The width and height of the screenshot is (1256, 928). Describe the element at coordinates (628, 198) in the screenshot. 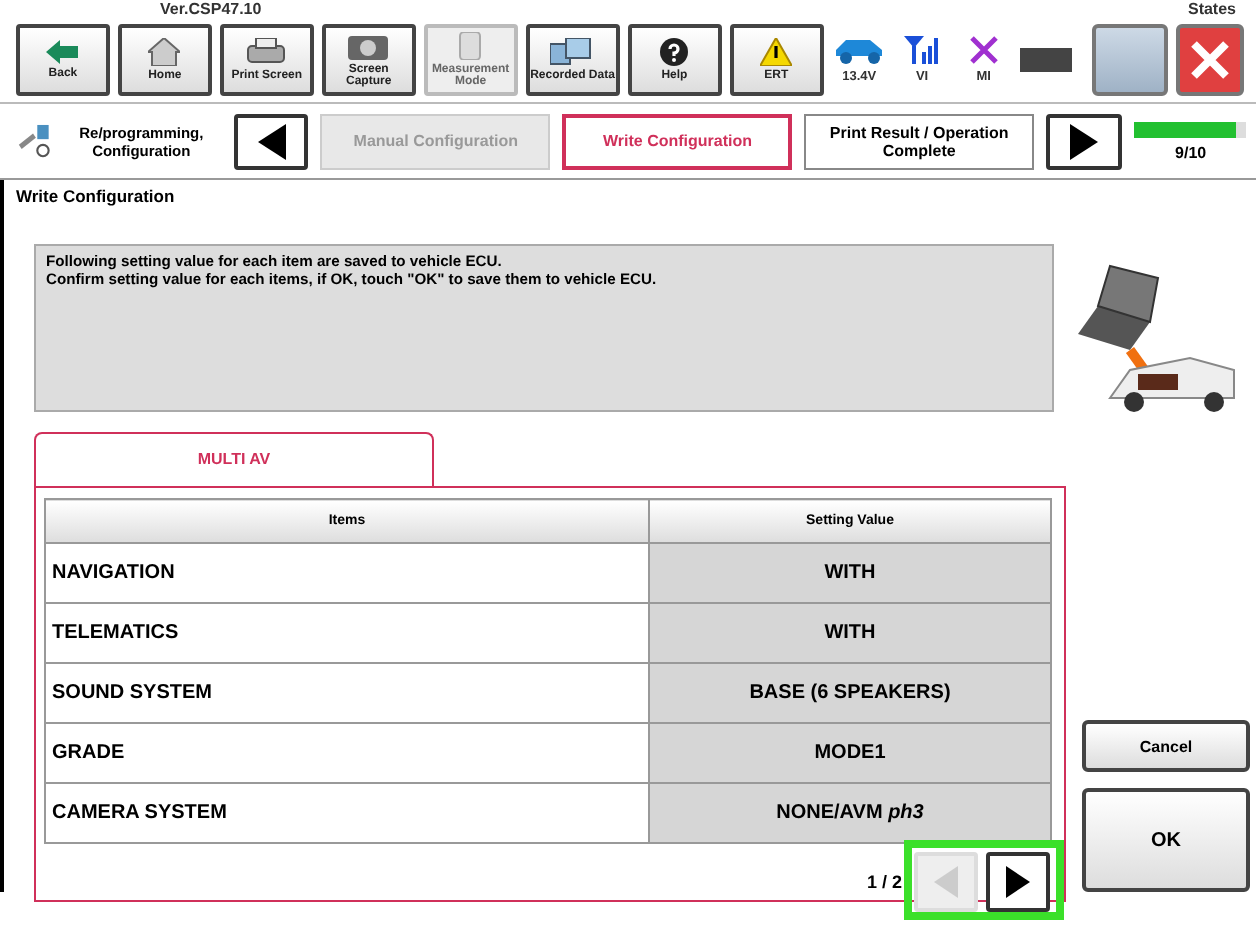

I see `page-title: Write Configuration` at that location.